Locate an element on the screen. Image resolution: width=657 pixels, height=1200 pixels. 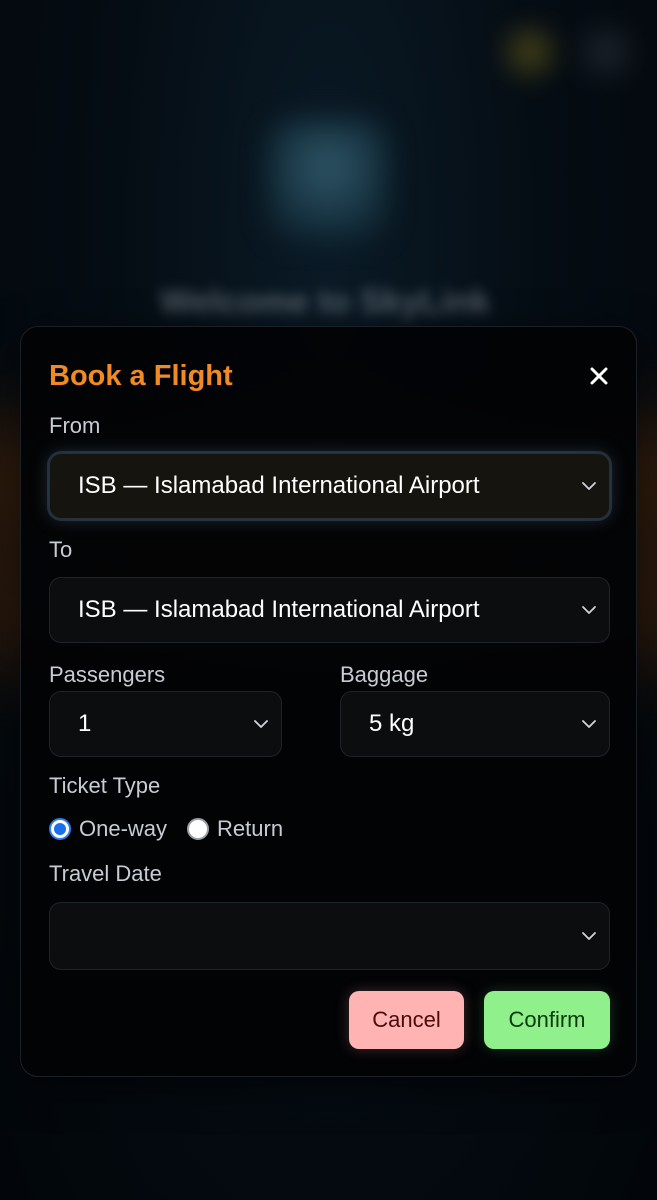
to-label: To is located at coordinates (61, 549).